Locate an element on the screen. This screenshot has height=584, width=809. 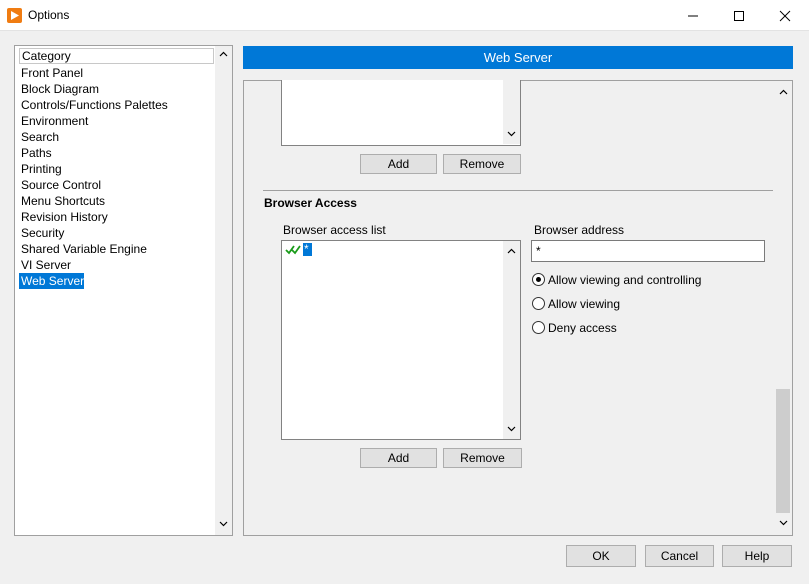
category-item: Shared Variable Engine is located at coordinates (83, 249).